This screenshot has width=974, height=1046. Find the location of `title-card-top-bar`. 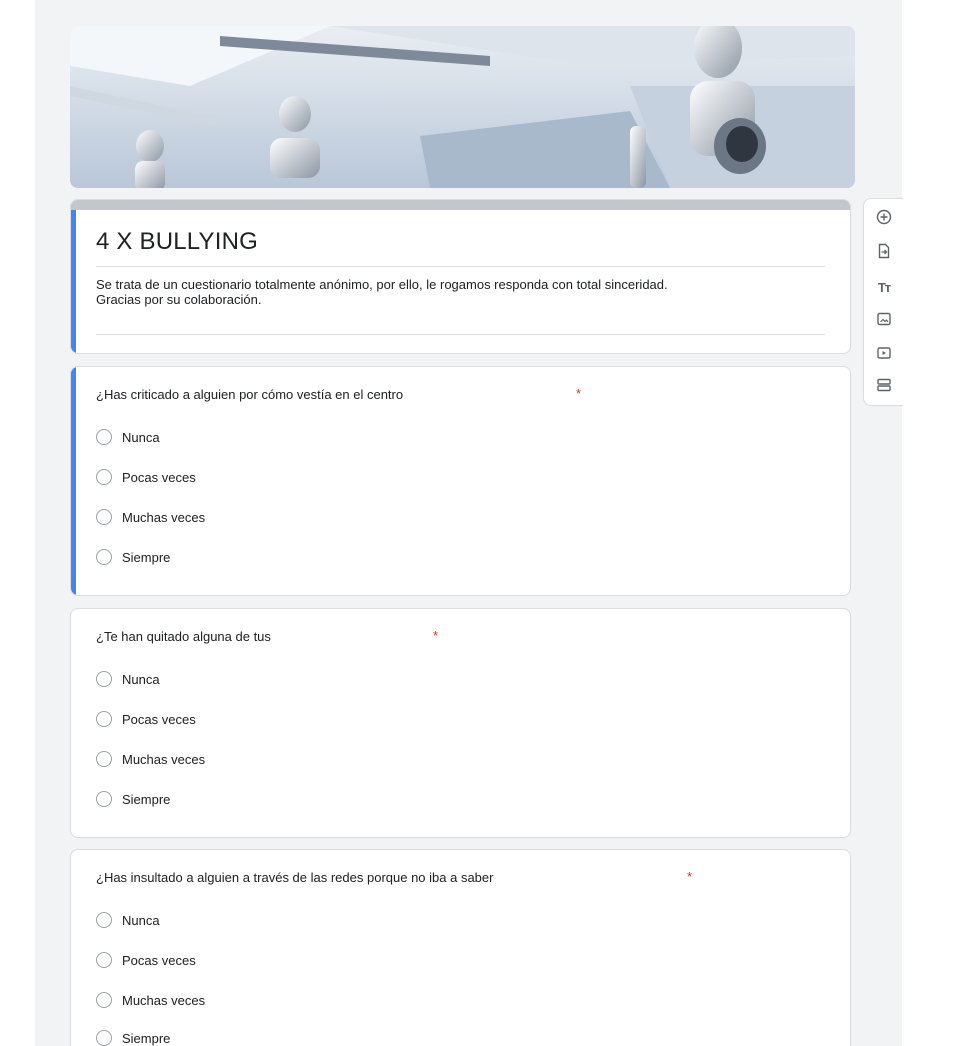

title-card-top-bar is located at coordinates (460, 205).